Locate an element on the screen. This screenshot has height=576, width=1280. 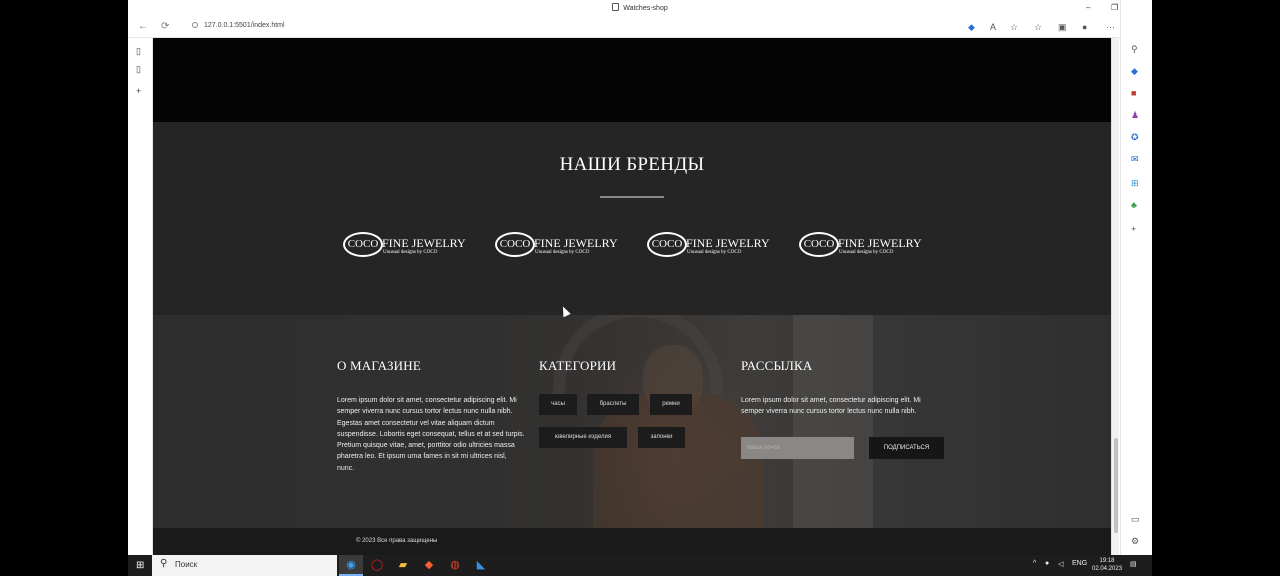
tab-actions-icon: ▯ is located at coordinates (138, 51).